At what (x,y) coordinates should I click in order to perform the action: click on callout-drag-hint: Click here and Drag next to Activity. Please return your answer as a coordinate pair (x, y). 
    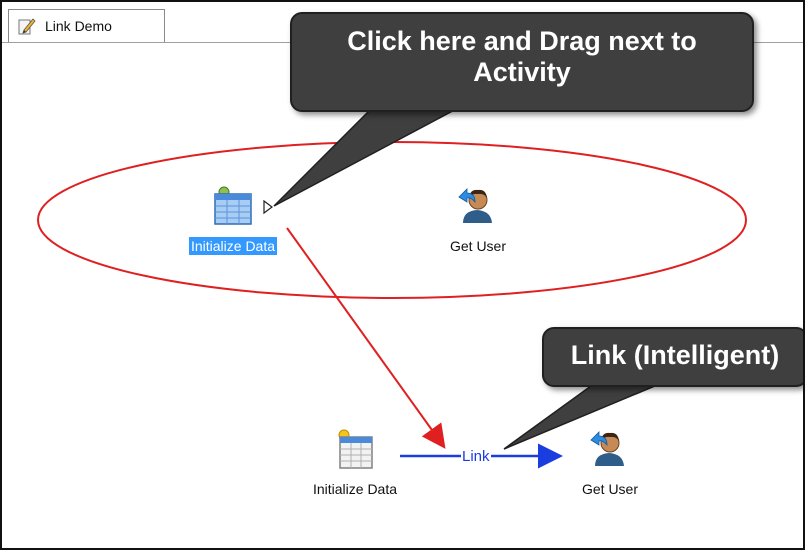
    Looking at the image, I should click on (522, 62).